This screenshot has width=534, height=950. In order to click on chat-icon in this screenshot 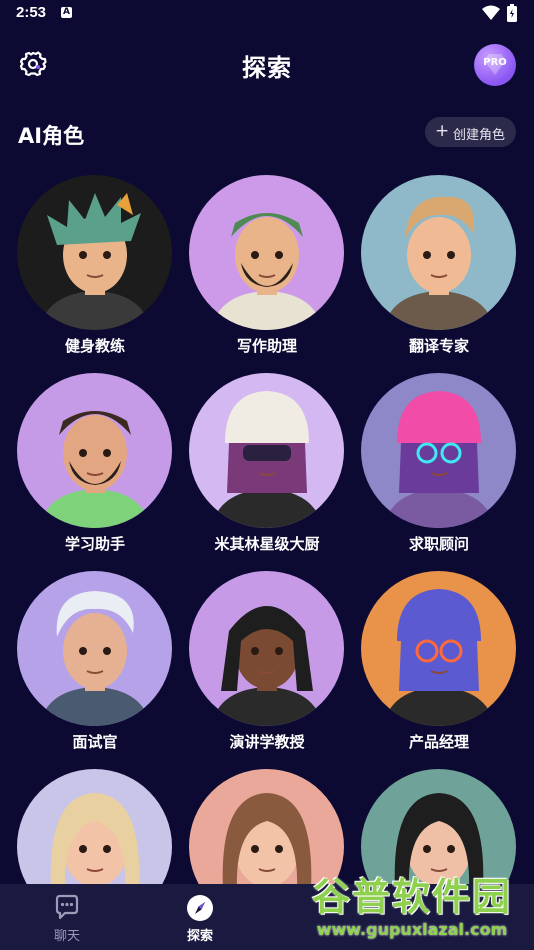, I will do `click(67, 907)`.